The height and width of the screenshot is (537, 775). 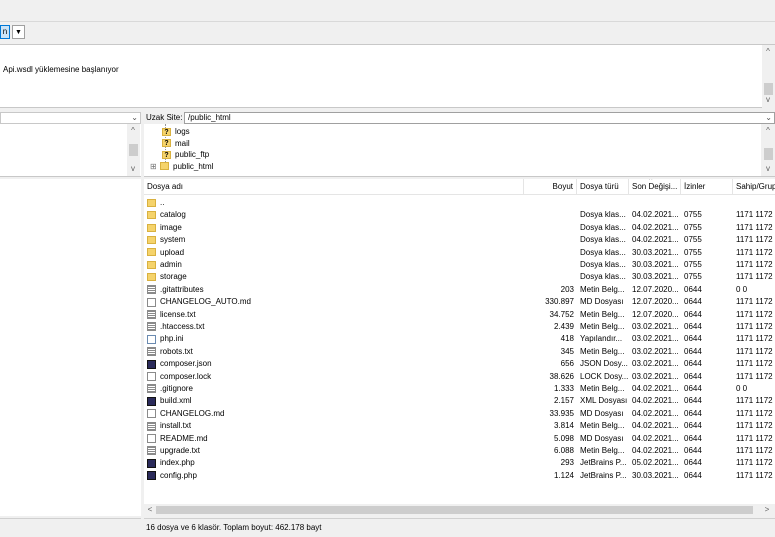 I want to click on cell-size: 418, so click(x=567, y=339).